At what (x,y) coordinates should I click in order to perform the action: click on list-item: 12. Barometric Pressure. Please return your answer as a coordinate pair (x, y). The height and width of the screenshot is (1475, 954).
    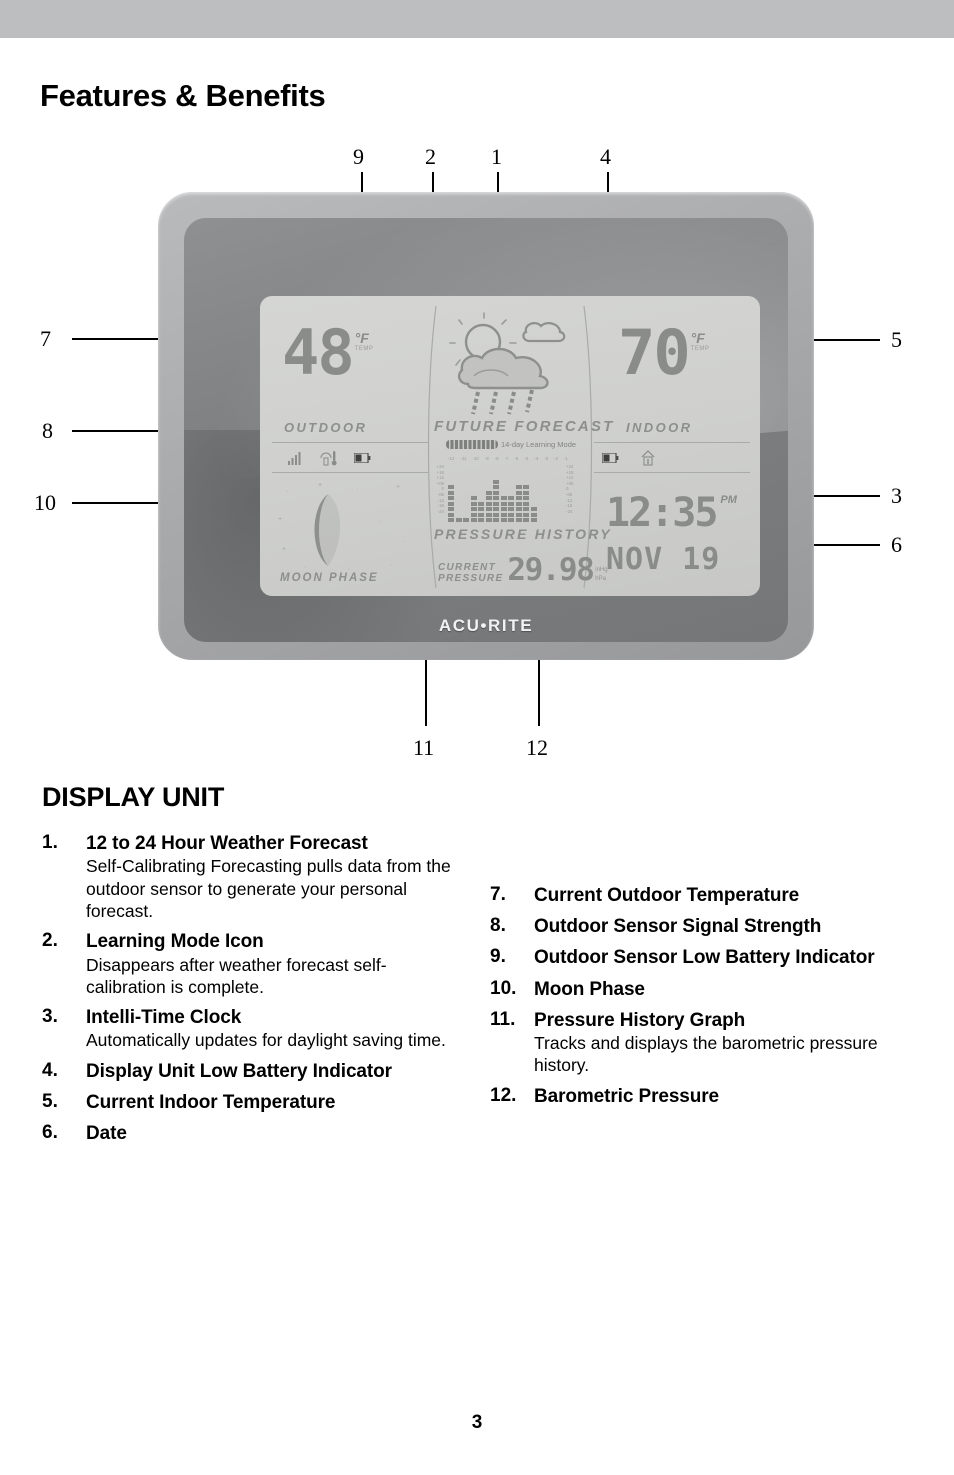
    Looking at the image, I should click on (700, 1096).